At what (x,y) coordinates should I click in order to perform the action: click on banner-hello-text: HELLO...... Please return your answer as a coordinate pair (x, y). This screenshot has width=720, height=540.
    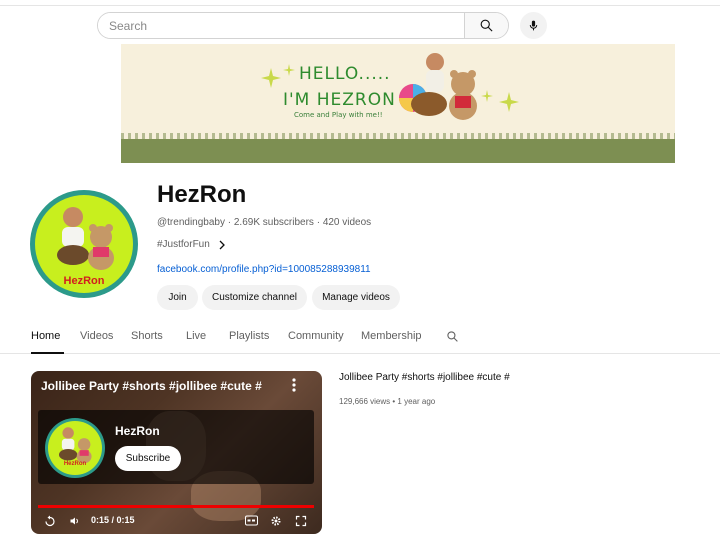
    Looking at the image, I should click on (345, 74).